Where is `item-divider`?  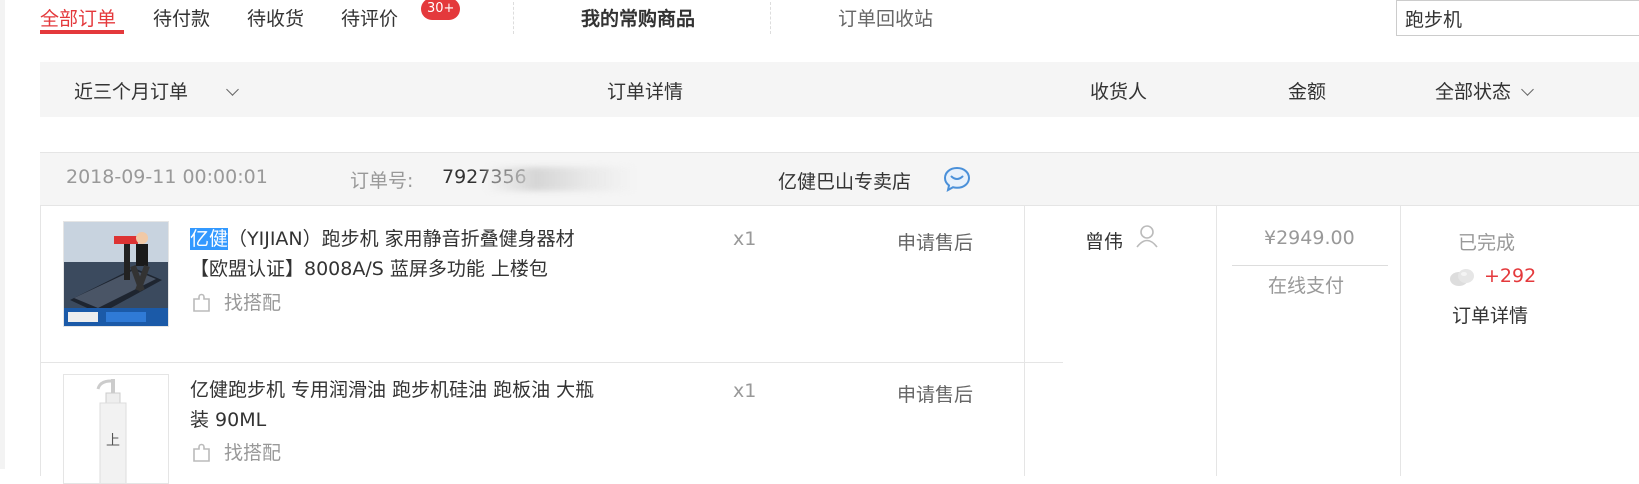
item-divider is located at coordinates (552, 362).